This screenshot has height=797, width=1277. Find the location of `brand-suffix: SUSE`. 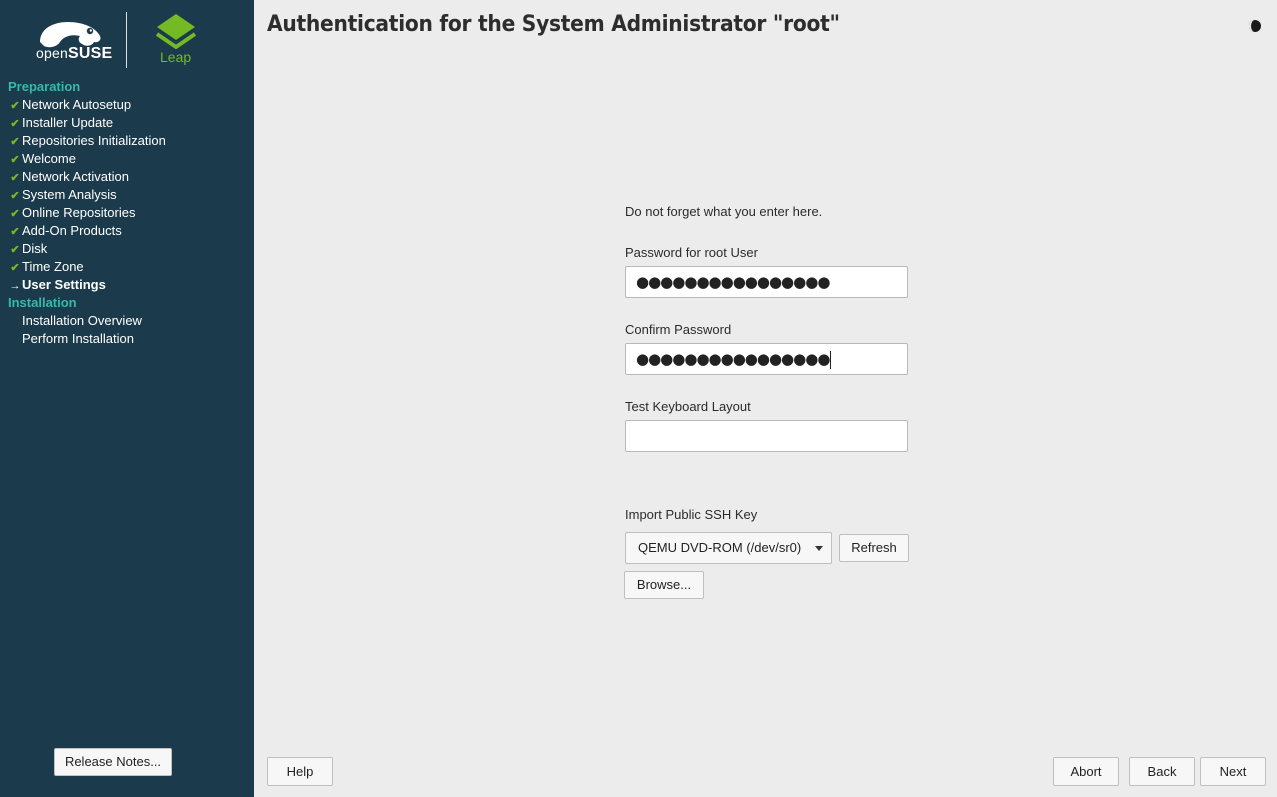

brand-suffix: SUSE is located at coordinates (90, 53).